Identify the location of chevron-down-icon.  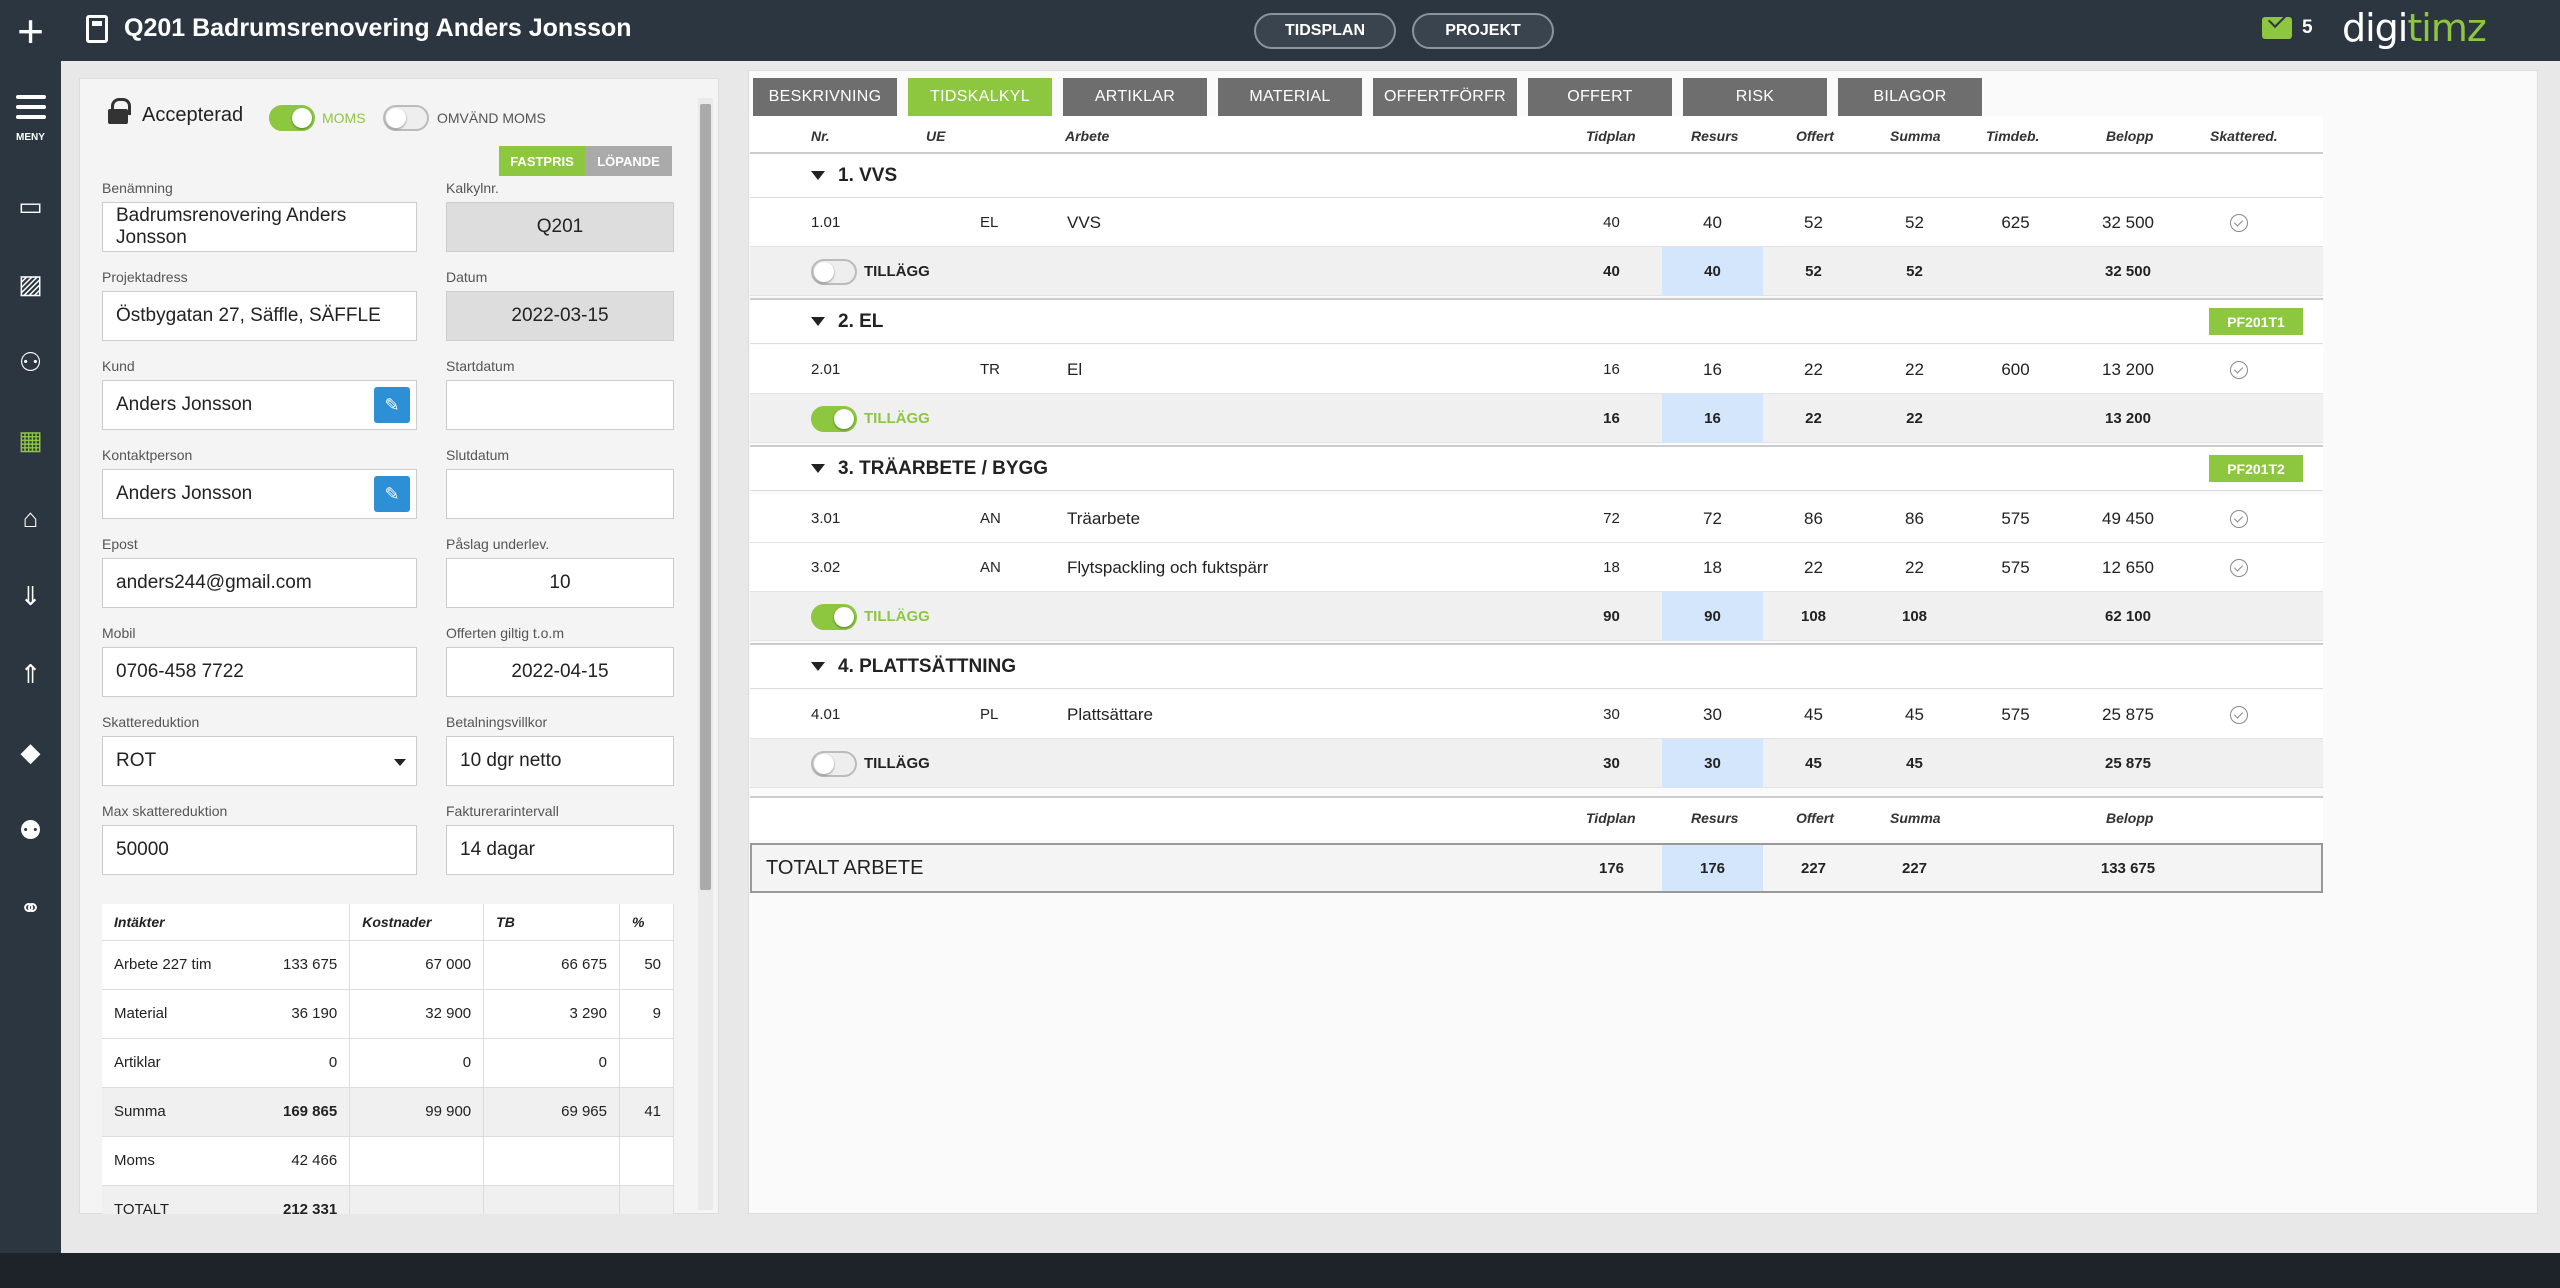
(400, 762).